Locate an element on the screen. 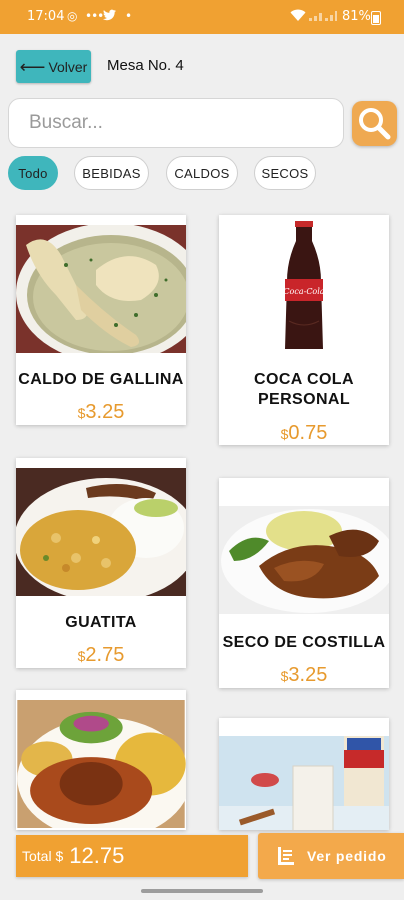 This screenshot has width=404, height=900. total-label: Total $ is located at coordinates (43, 856).